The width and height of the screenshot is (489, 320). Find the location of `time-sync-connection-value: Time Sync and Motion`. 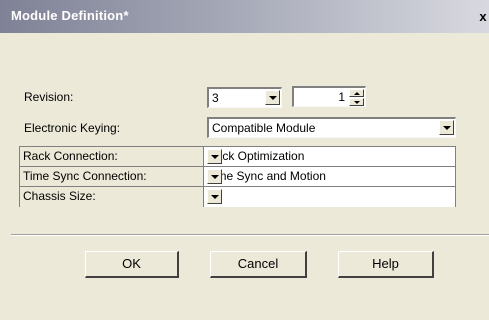

time-sync-connection-value: Time Sync and Motion is located at coordinates (266, 176).